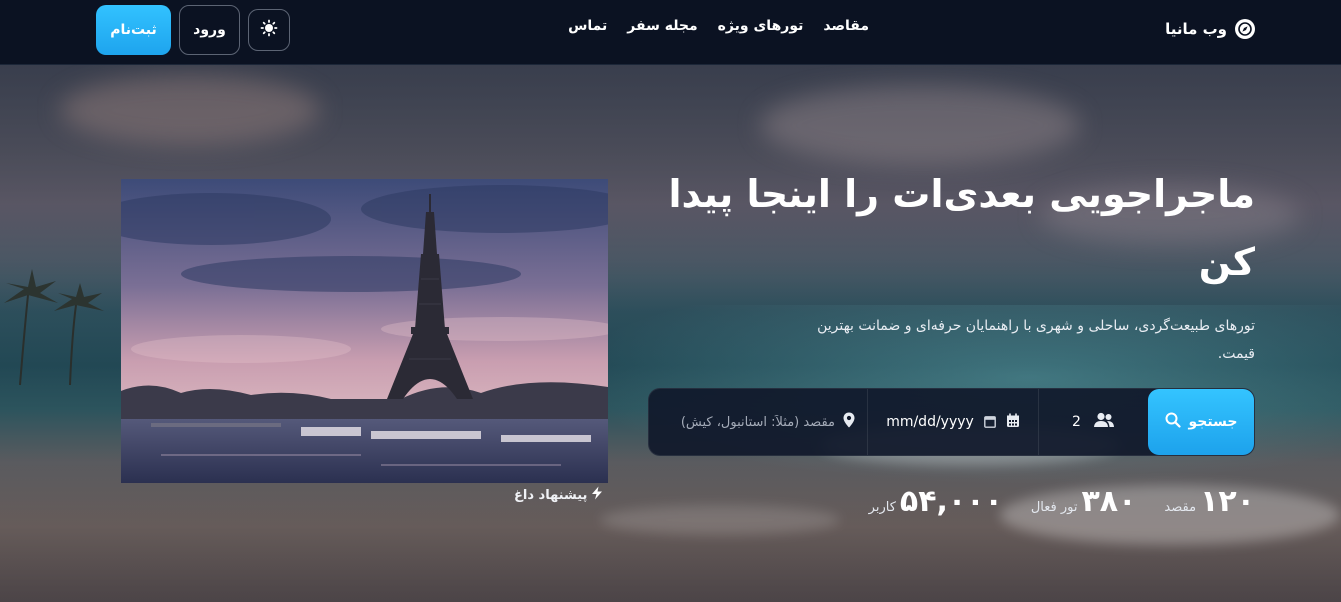 The height and width of the screenshot is (602, 1341). I want to click on stat-users: ۵۴,۰۰۰ کاربر, so click(936, 501).